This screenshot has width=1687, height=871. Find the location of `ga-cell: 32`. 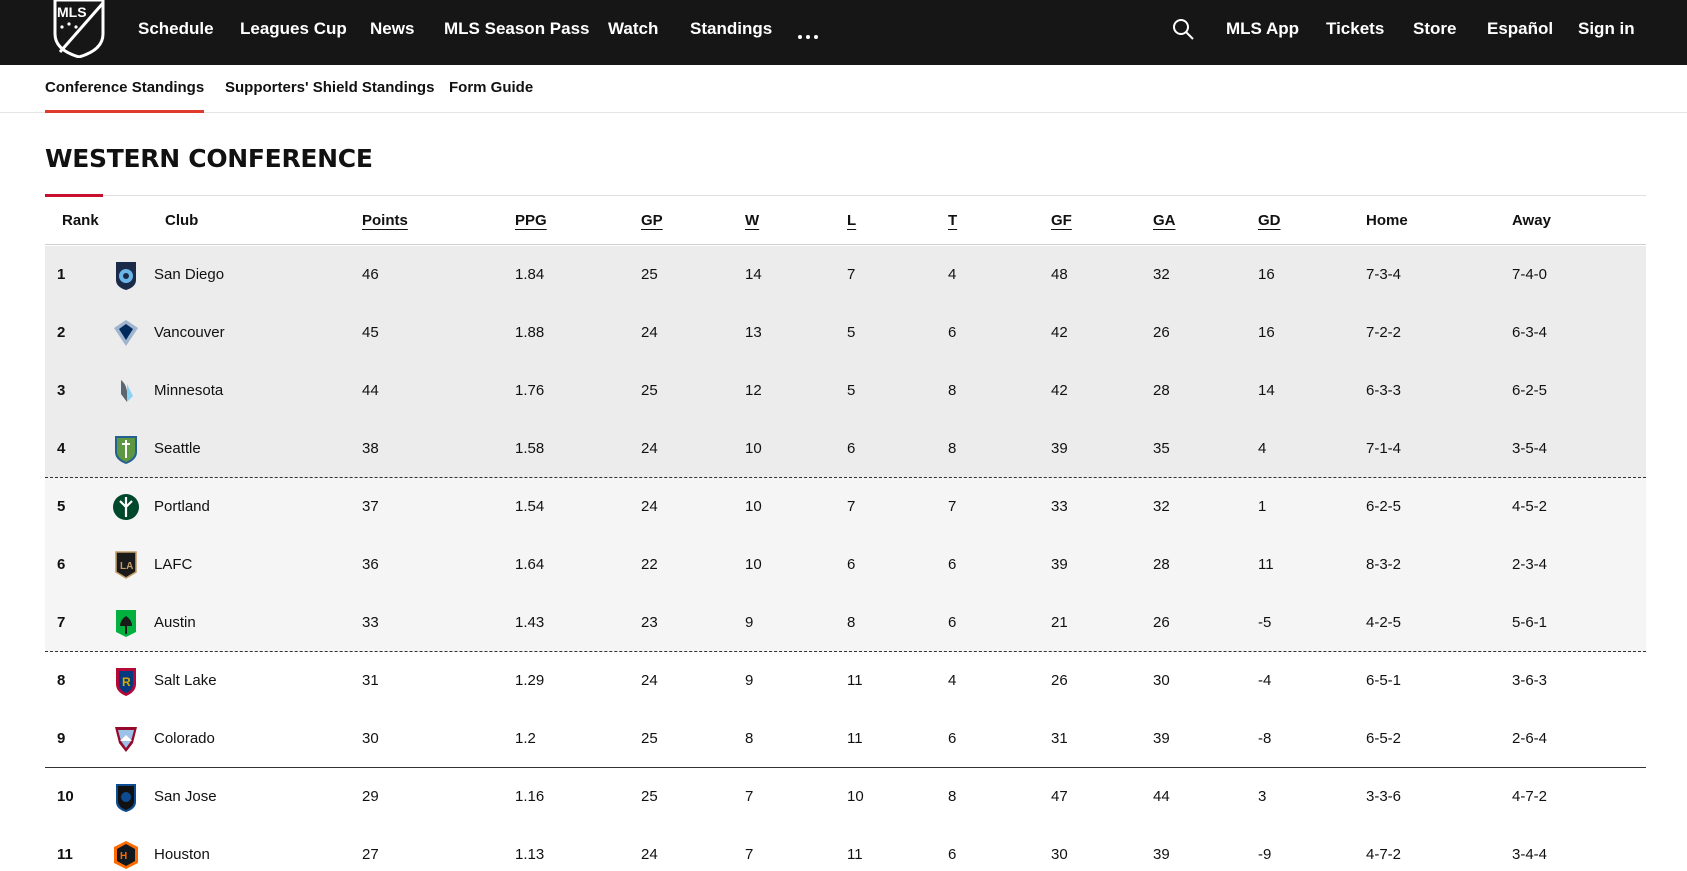

ga-cell: 32 is located at coordinates (1161, 506).